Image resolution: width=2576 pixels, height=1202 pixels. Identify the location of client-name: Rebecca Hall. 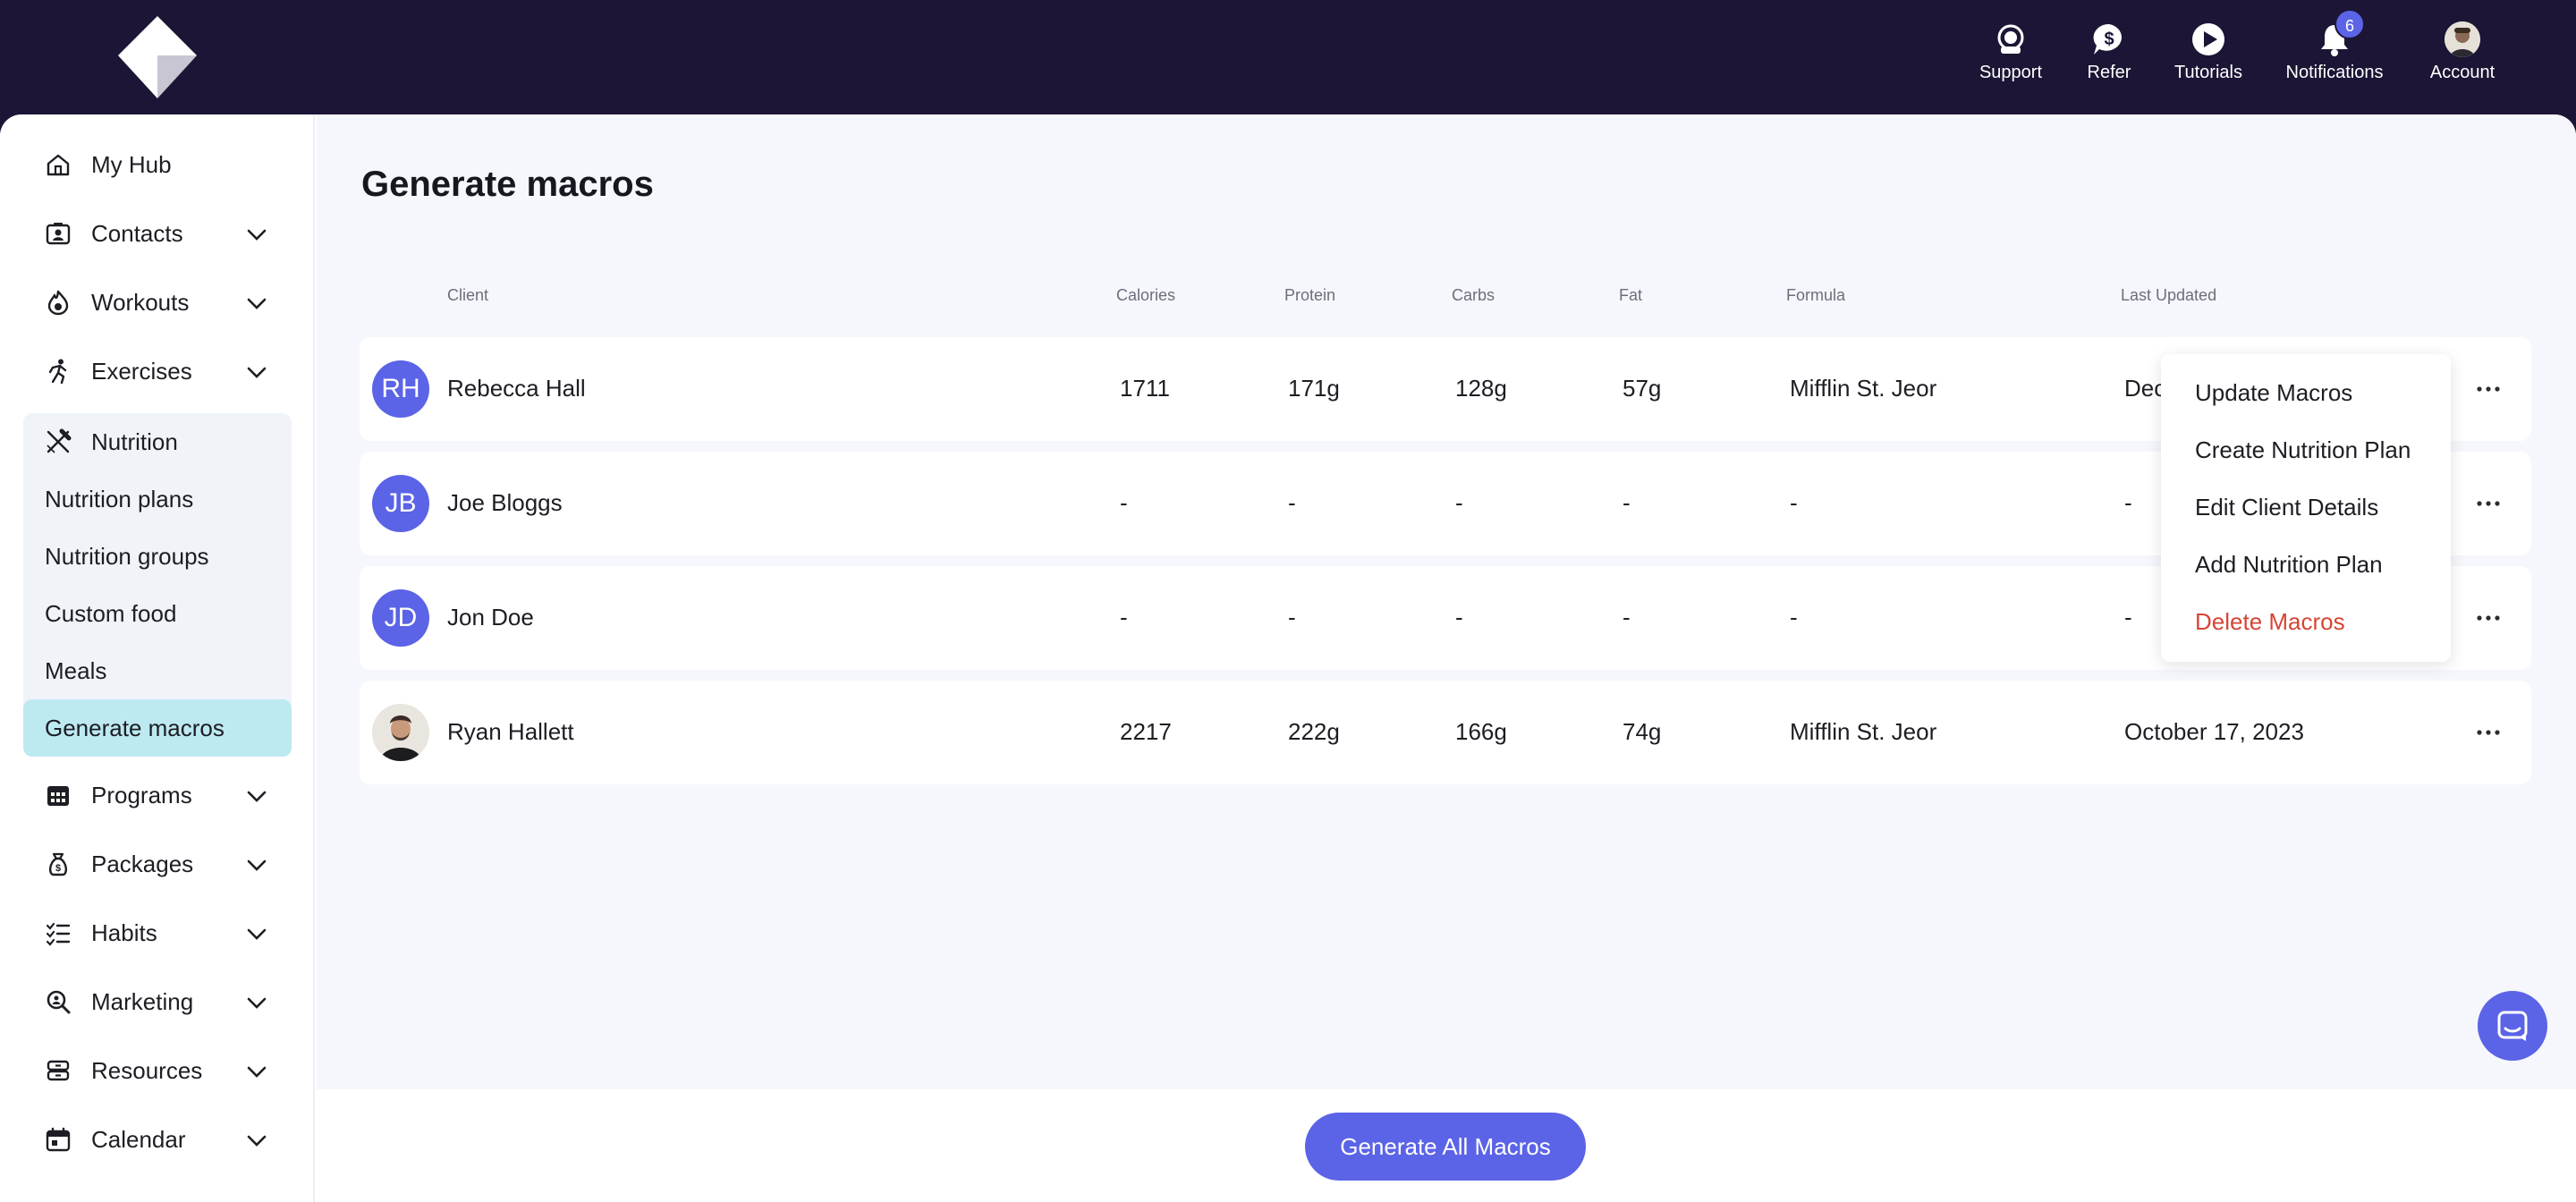
(516, 388).